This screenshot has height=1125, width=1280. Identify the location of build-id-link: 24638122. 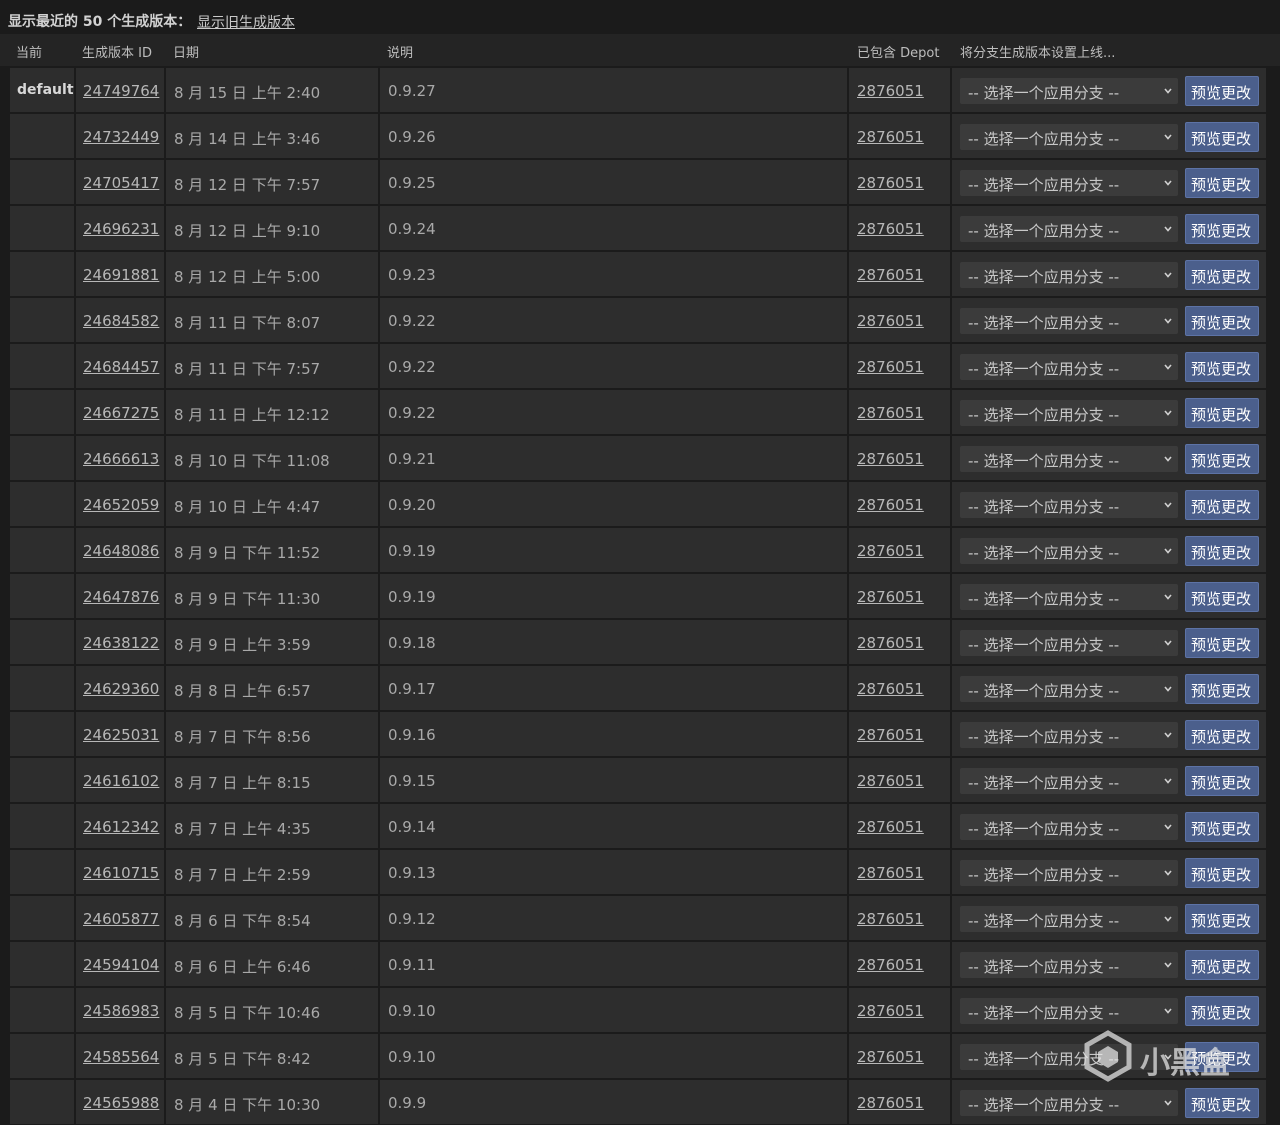
(121, 643).